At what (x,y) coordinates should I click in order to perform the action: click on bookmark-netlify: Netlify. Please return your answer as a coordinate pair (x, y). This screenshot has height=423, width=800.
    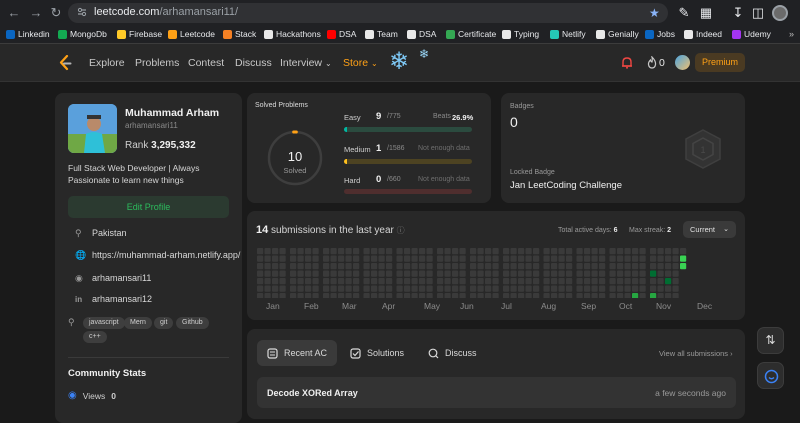
    Looking at the image, I should click on (568, 34).